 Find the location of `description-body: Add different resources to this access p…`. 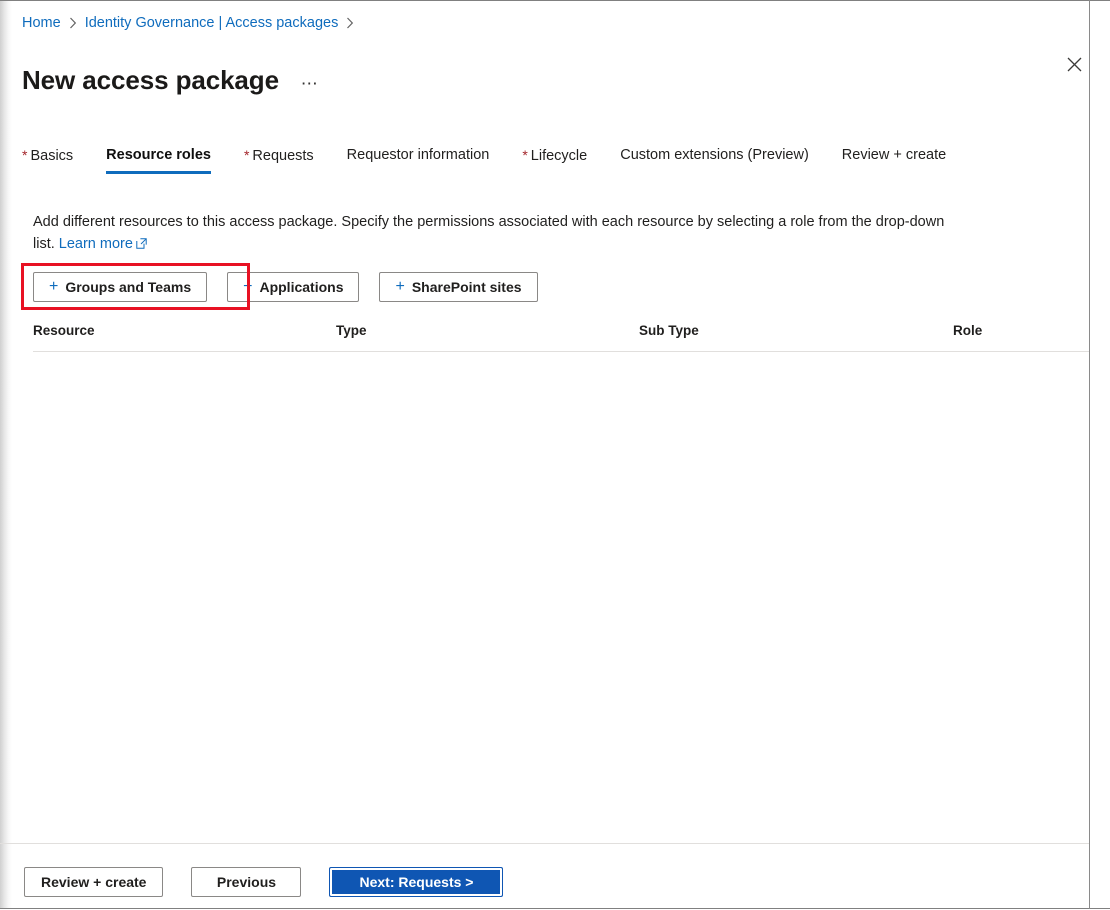

description-body: Add different resources to this access p… is located at coordinates (489, 232).